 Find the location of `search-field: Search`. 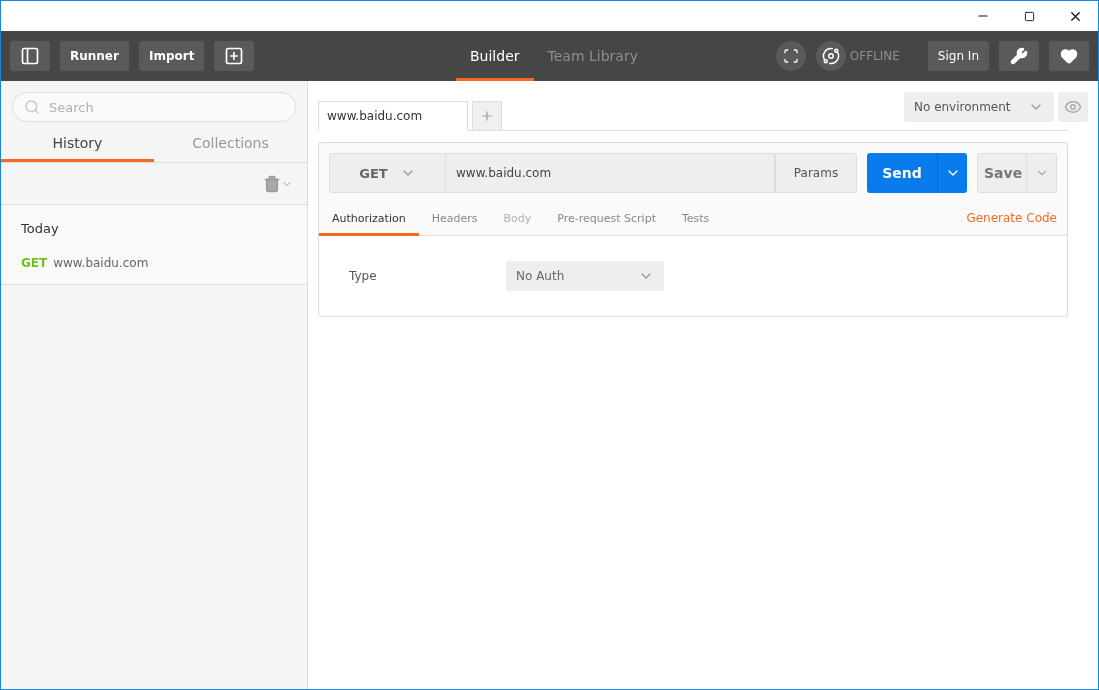

search-field: Search is located at coordinates (154, 107).